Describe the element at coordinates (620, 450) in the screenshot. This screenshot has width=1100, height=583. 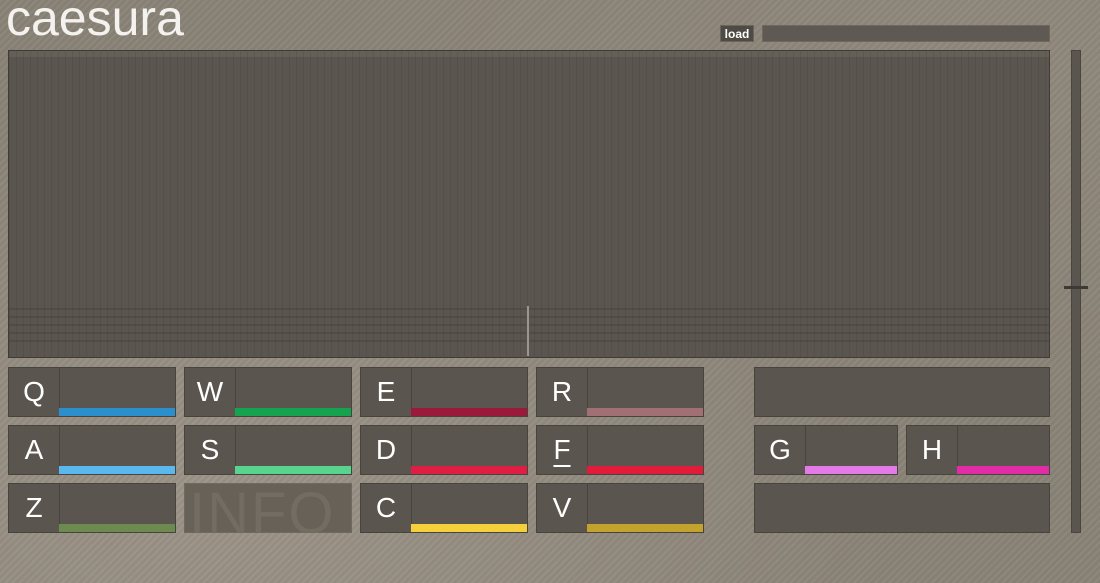
I see `pad-f: F` at that location.